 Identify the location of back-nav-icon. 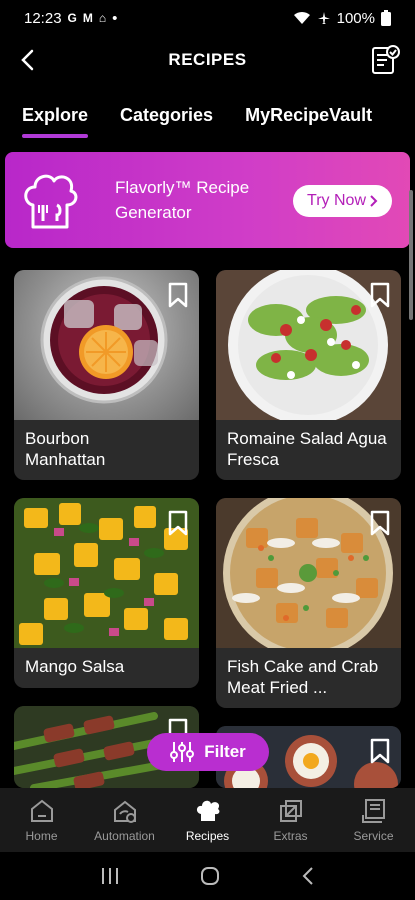
(308, 876).